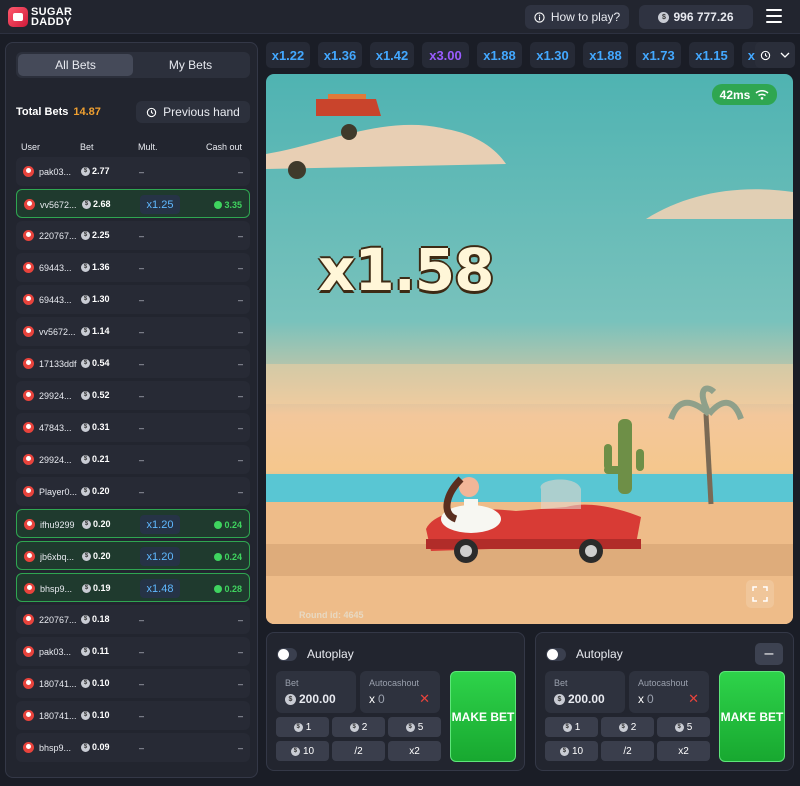  Describe the element at coordinates (95, 363) in the screenshot. I see `row-bet: $0.54` at that location.